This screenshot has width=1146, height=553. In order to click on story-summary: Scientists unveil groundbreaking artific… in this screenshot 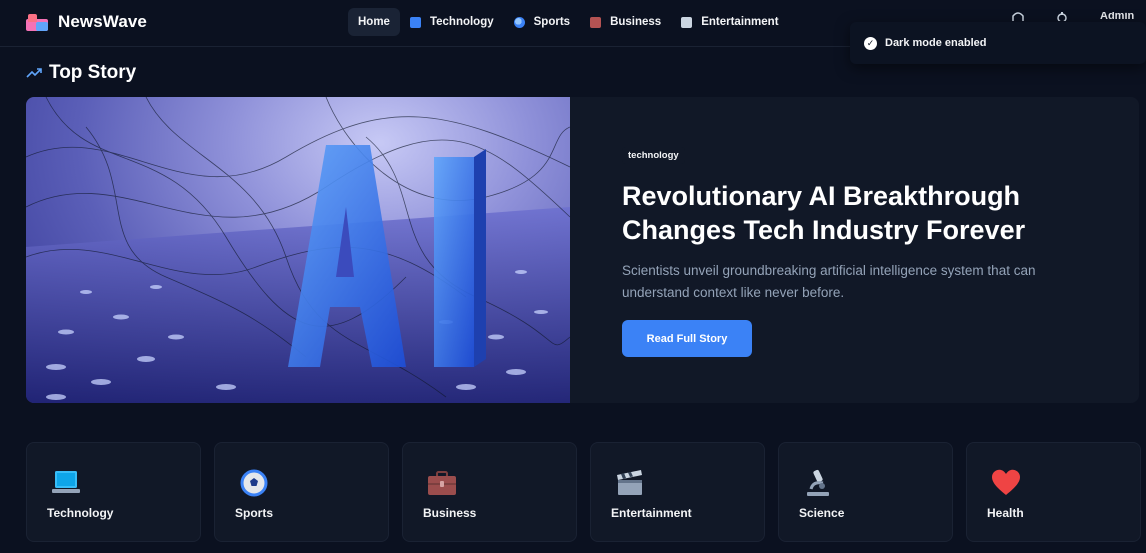, I will do `click(829, 281)`.